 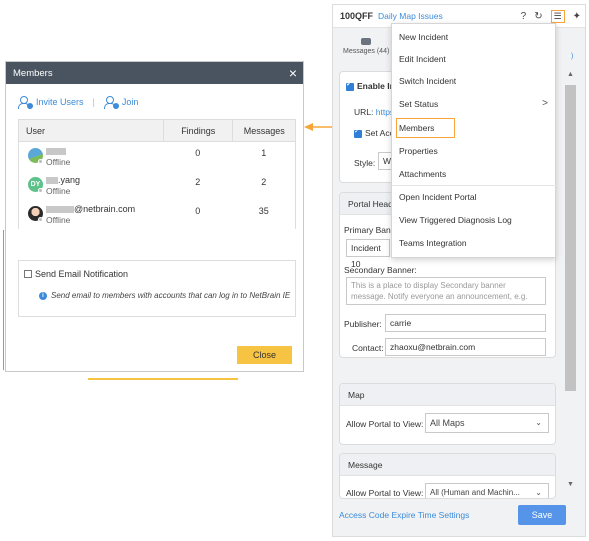 I want to click on scroll-thumb, so click(x=570, y=238).